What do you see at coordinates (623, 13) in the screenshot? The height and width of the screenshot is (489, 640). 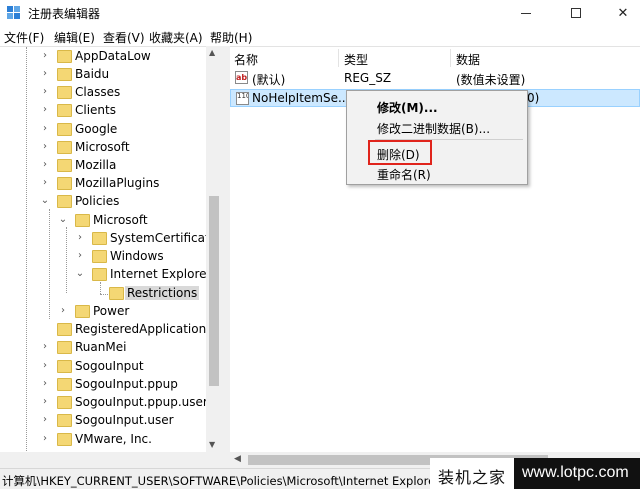 I see `close-icon: ✕` at bounding box center [623, 13].